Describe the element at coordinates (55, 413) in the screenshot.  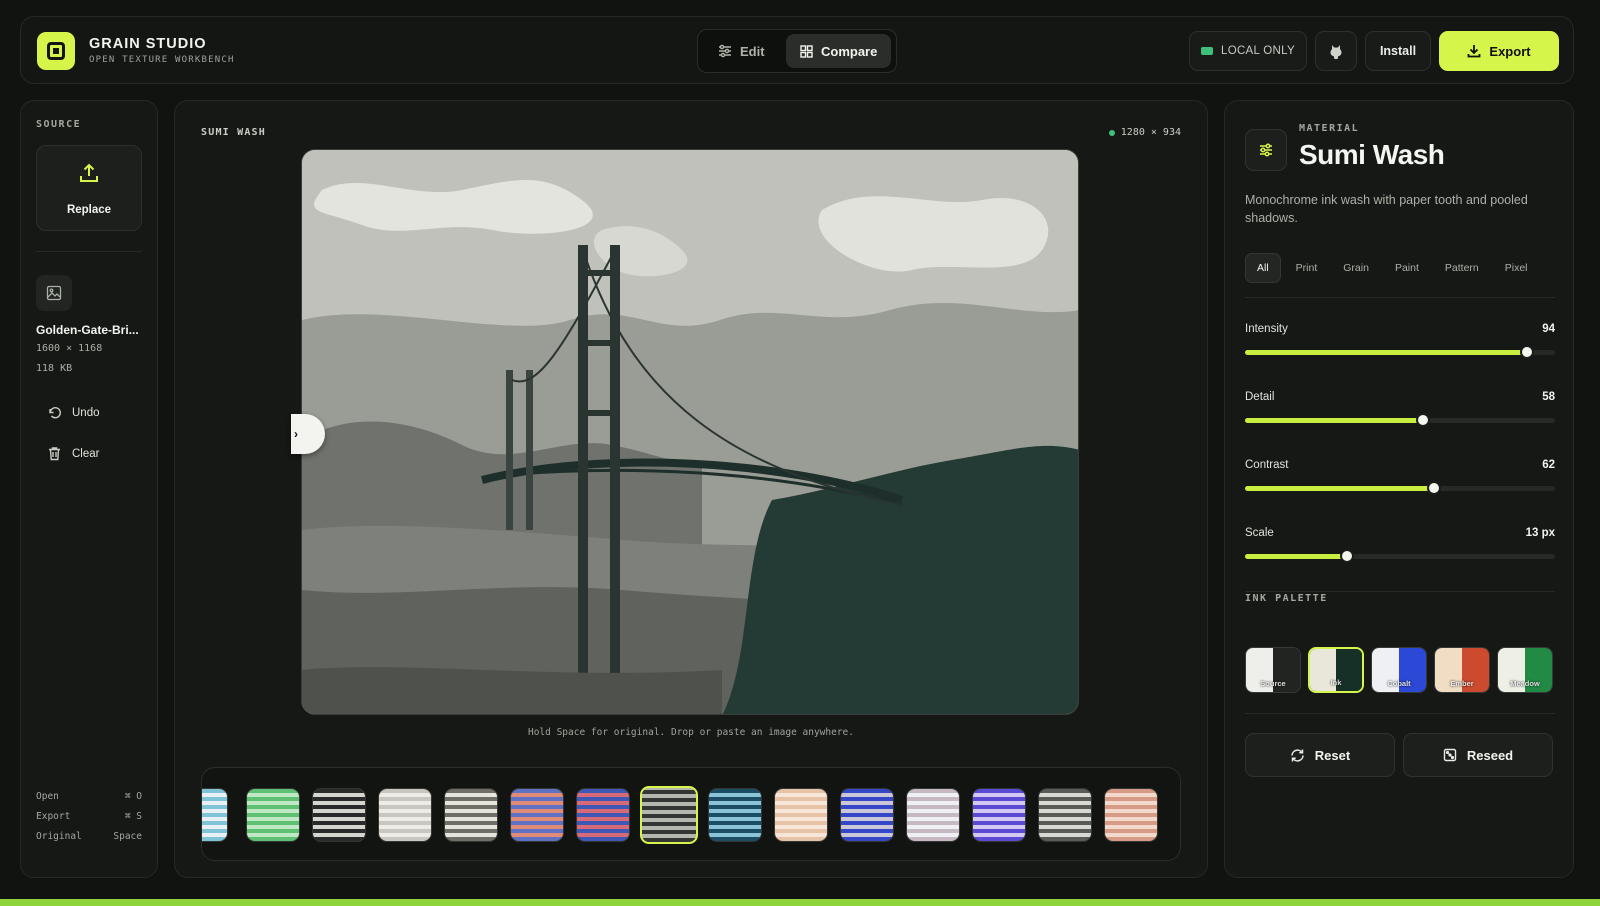
I see `undo-icon` at that location.